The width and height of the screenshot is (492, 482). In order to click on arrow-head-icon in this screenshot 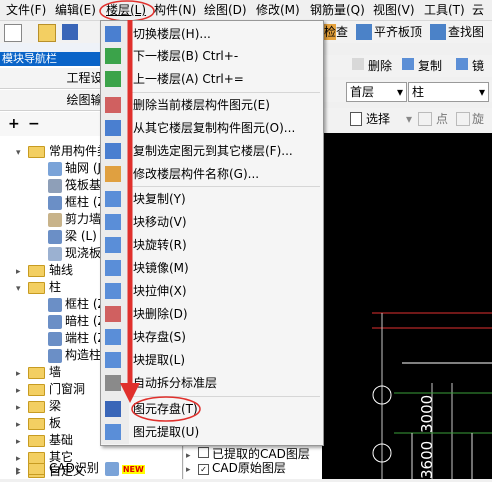, I will do `click(130, 393)`.